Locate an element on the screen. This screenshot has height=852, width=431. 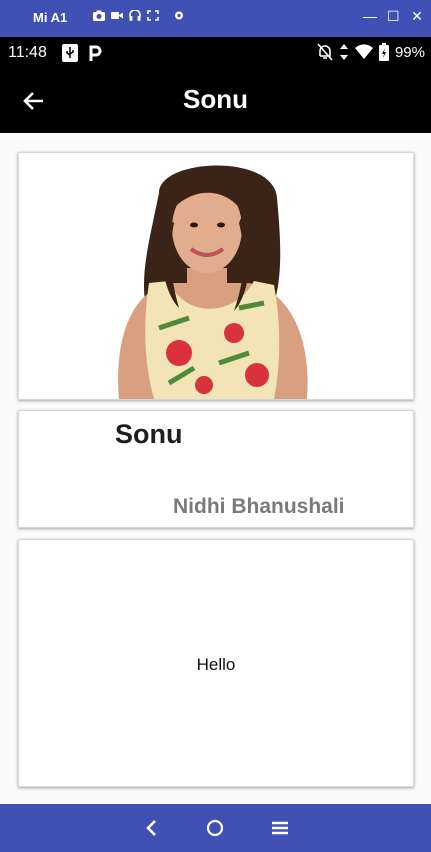
character-info-card: Sonu Nidhi Bhanushali is located at coordinates (216, 469).